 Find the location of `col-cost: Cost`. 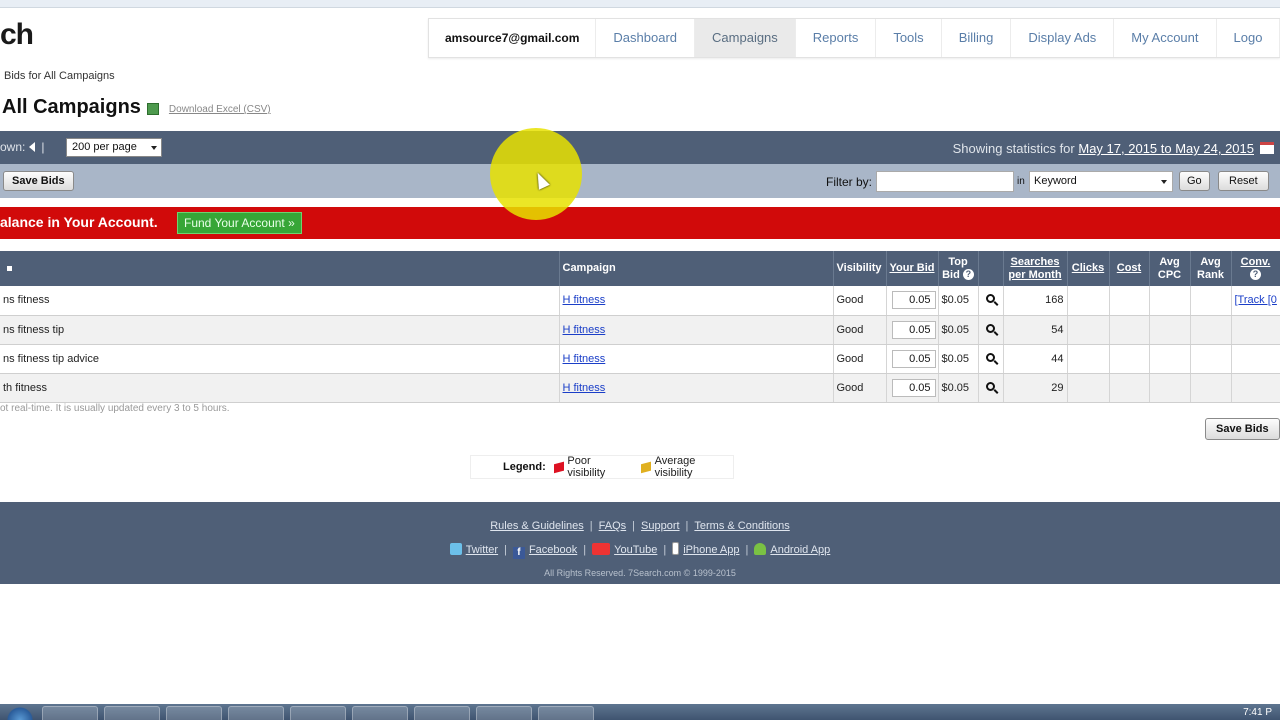

col-cost: Cost is located at coordinates (1129, 268).